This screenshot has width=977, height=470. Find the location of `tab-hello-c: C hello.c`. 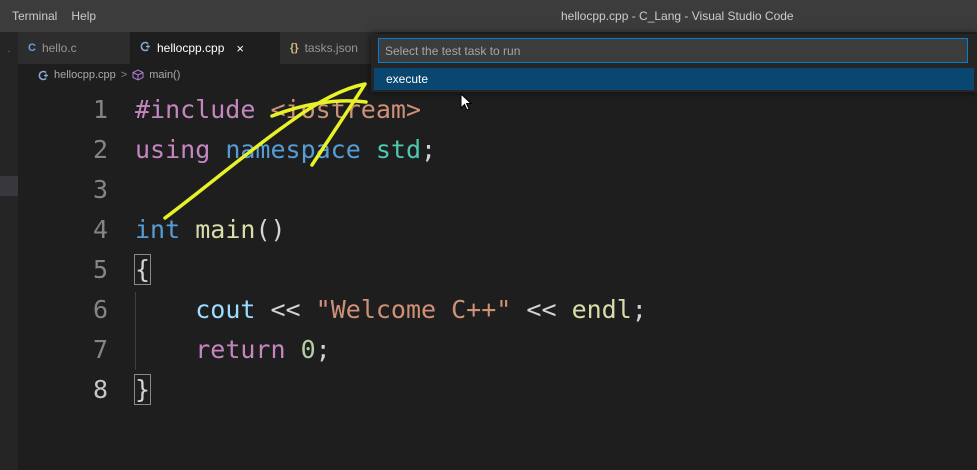

tab-hello-c: C hello.c is located at coordinates (74, 48).